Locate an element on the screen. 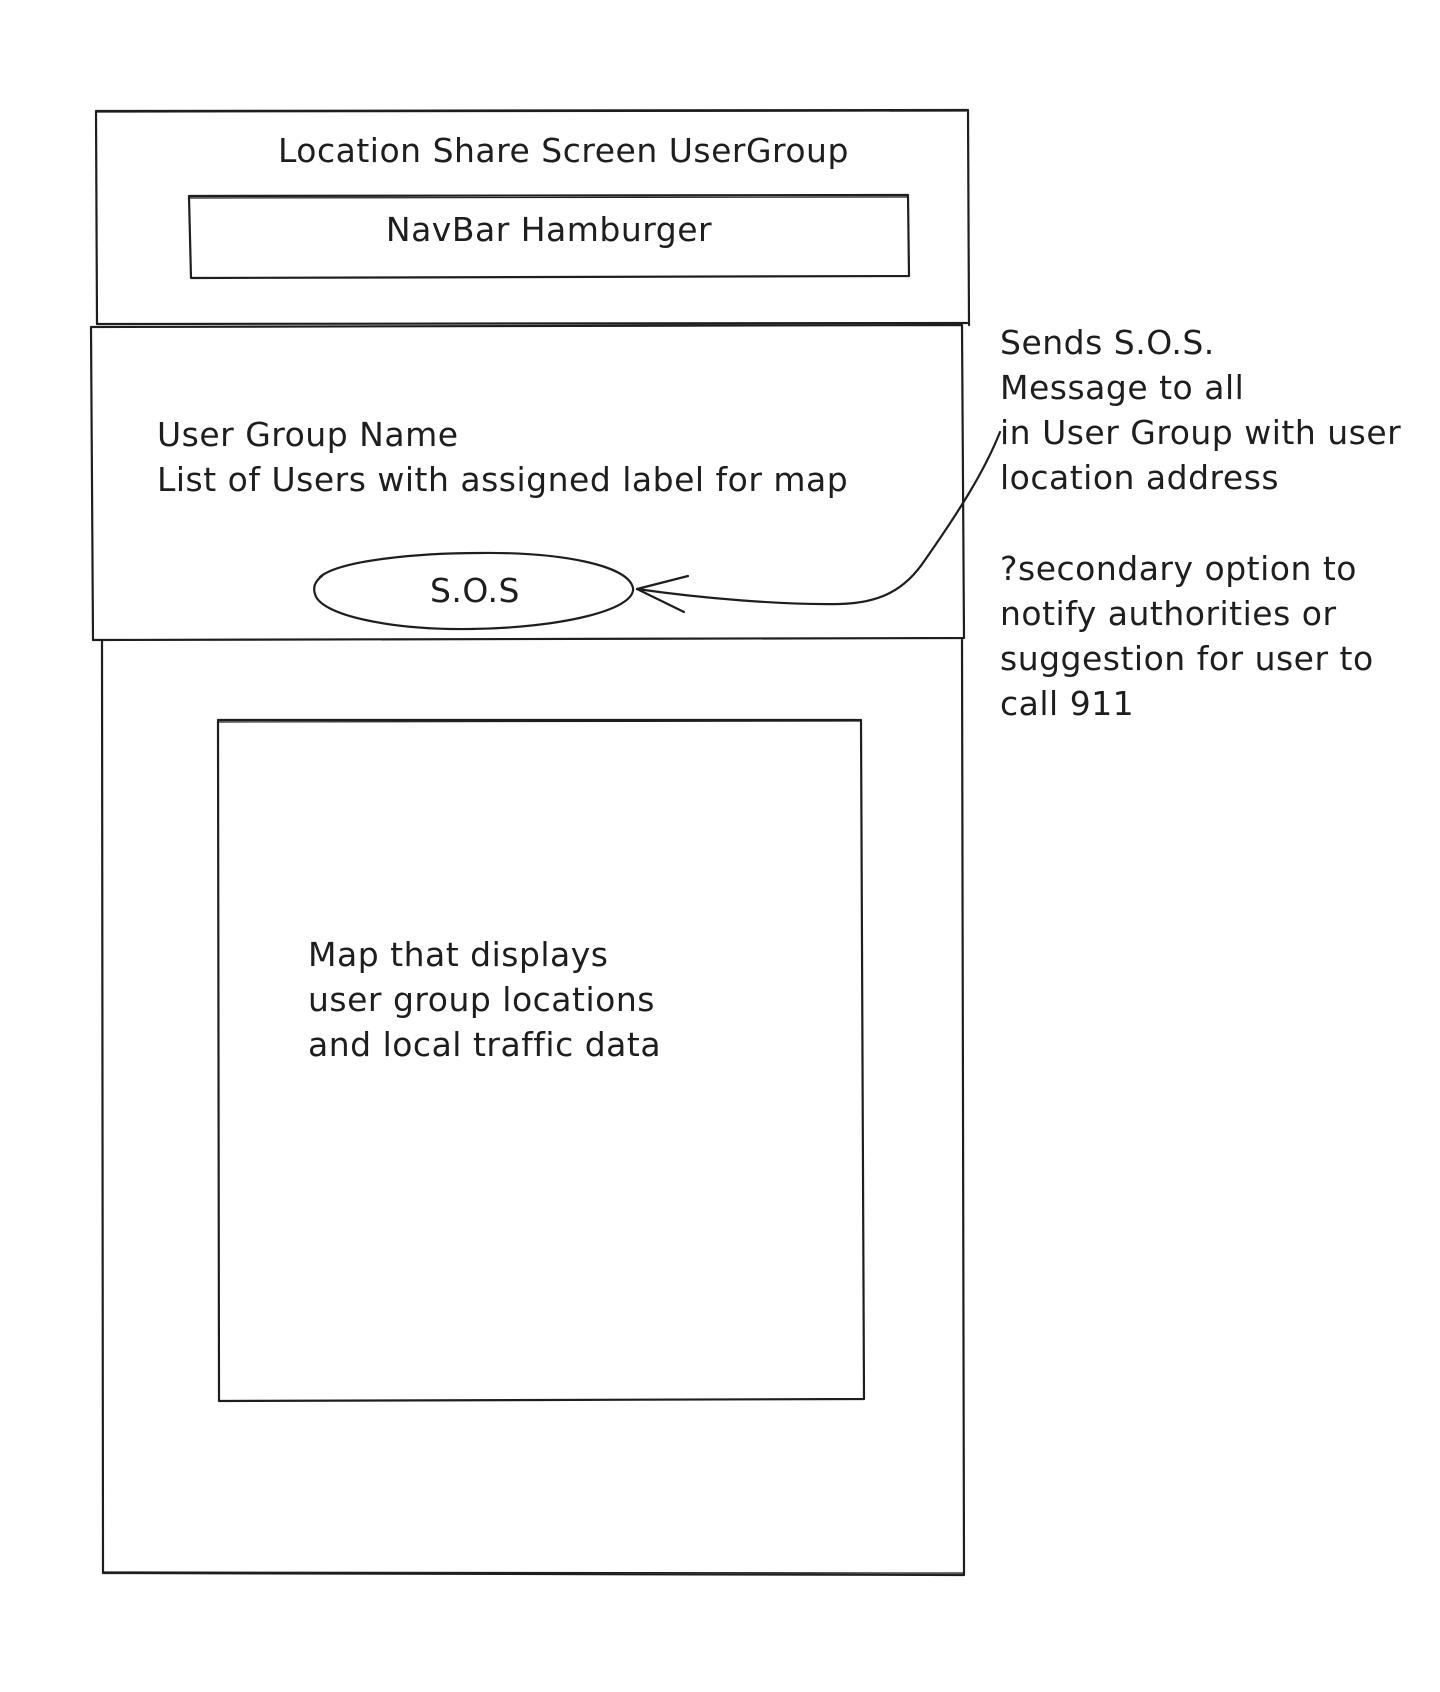 The image size is (1440, 1692). sos-note-line-3: in User Group with user is located at coordinates (1201, 432).